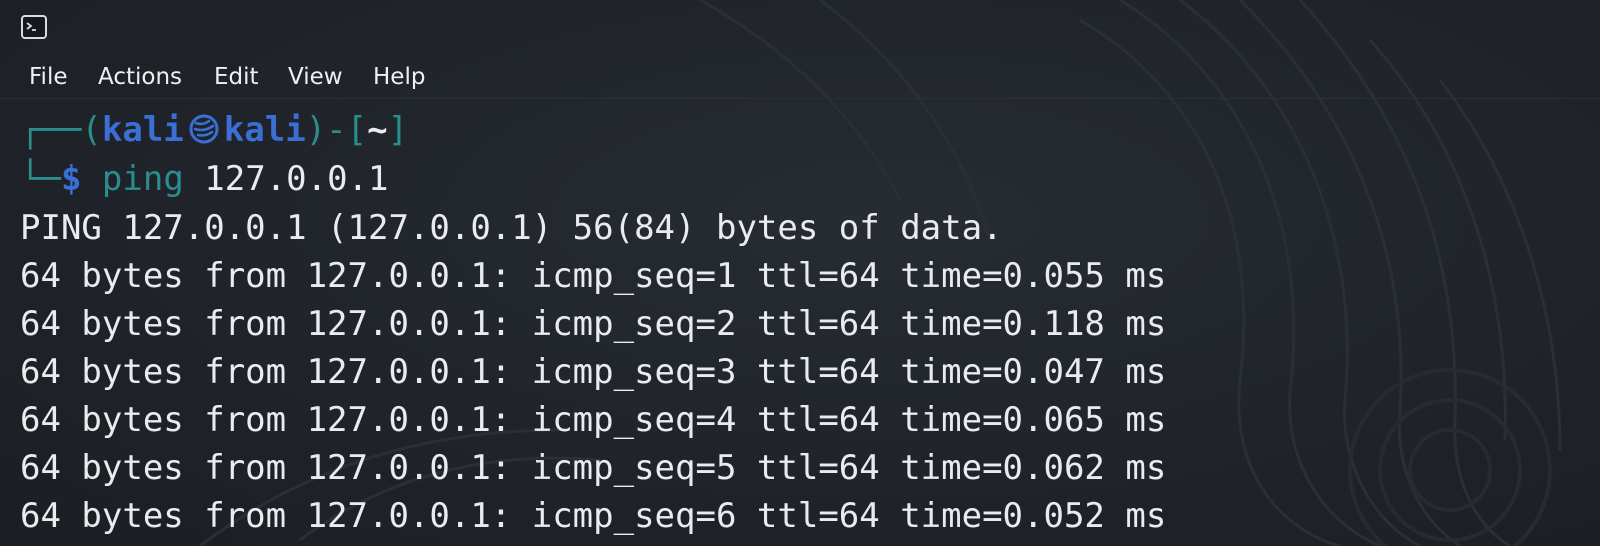 Image resolution: width=1600 pixels, height=546 pixels. I want to click on menu-view: View, so click(315, 77).